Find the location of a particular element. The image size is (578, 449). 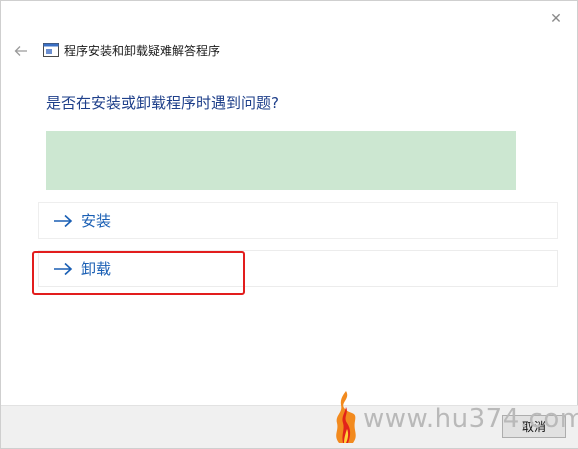

close-button: ✕ is located at coordinates (556, 19).